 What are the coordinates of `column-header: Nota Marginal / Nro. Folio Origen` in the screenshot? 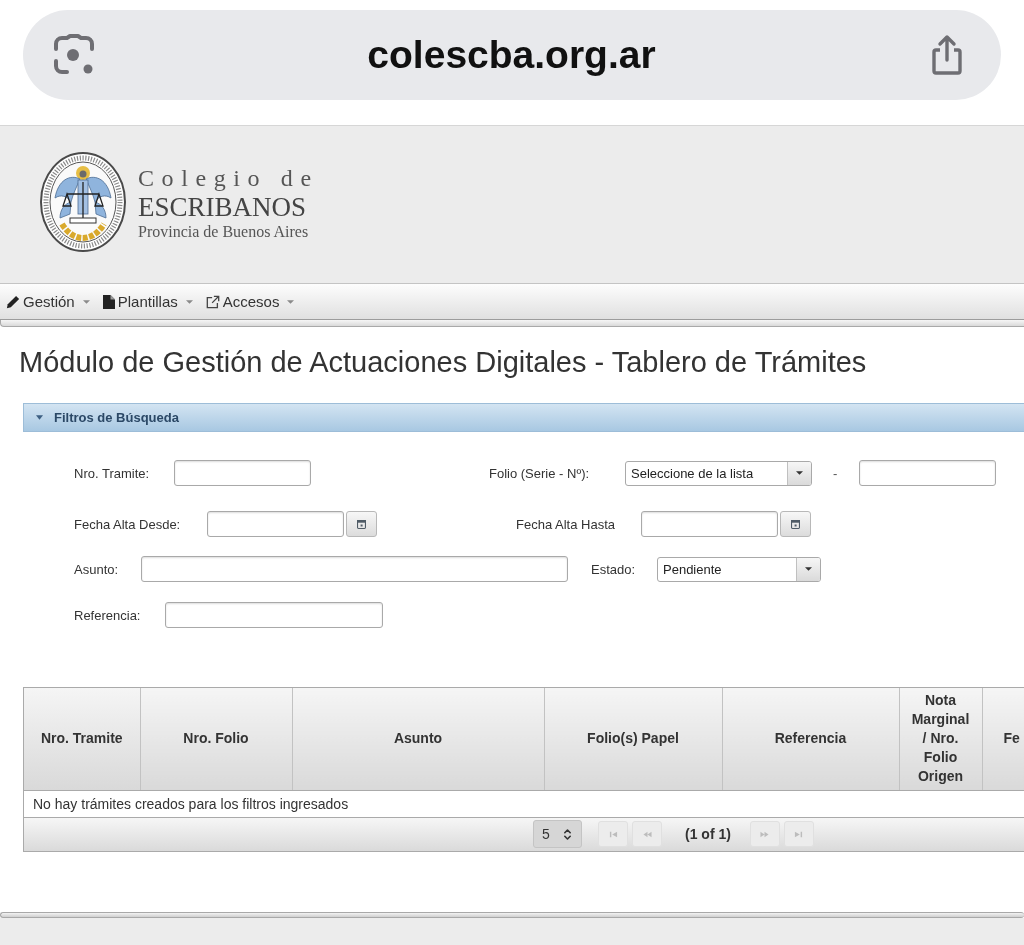 It's located at (940, 739).